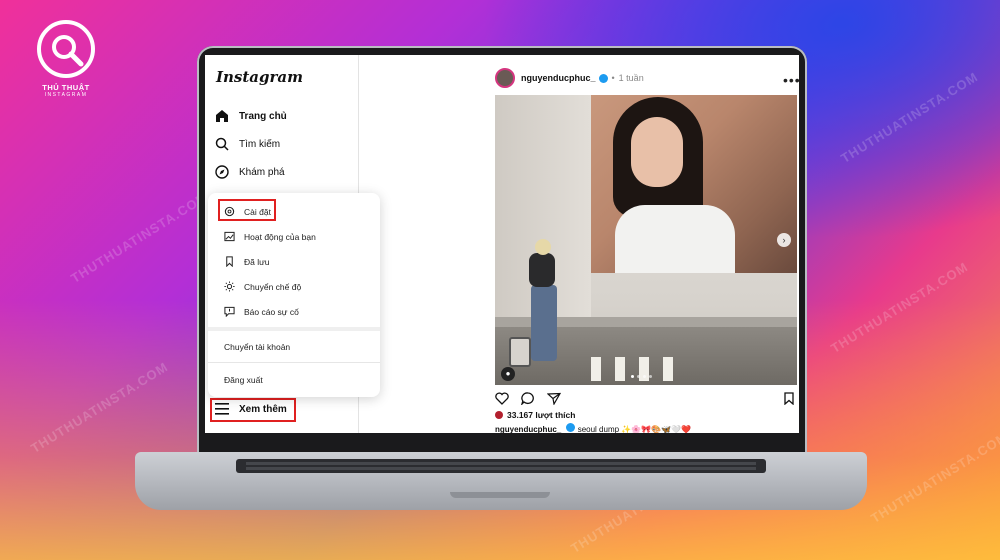 This screenshot has height=560, width=1000. What do you see at coordinates (280, 236) in the screenshot?
I see `menu-item-activity-label: Hoạt động của bạn` at bounding box center [280, 236].